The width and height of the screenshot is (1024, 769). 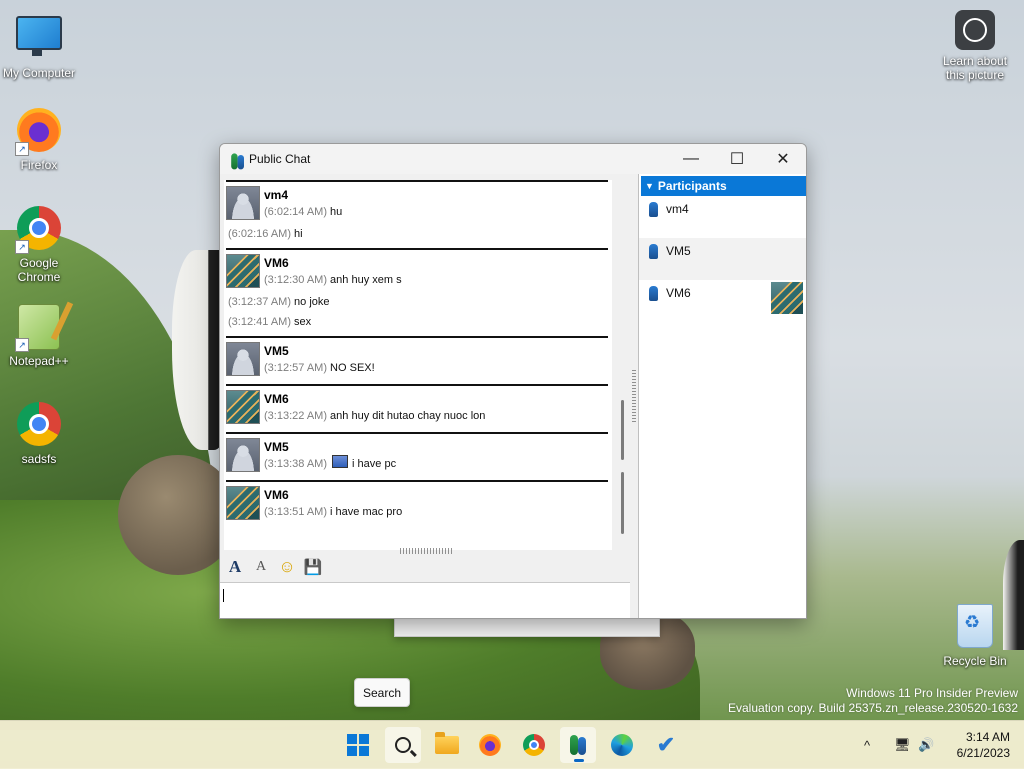 I want to click on taskbar-edge, so click(x=622, y=745).